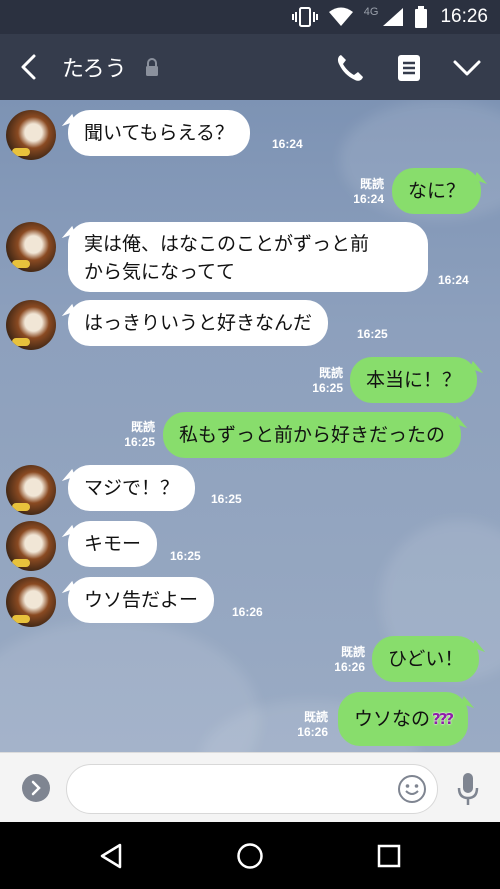 This screenshot has width=500, height=889. Describe the element at coordinates (250, 67) in the screenshot. I see `chat-header: たろう` at that location.